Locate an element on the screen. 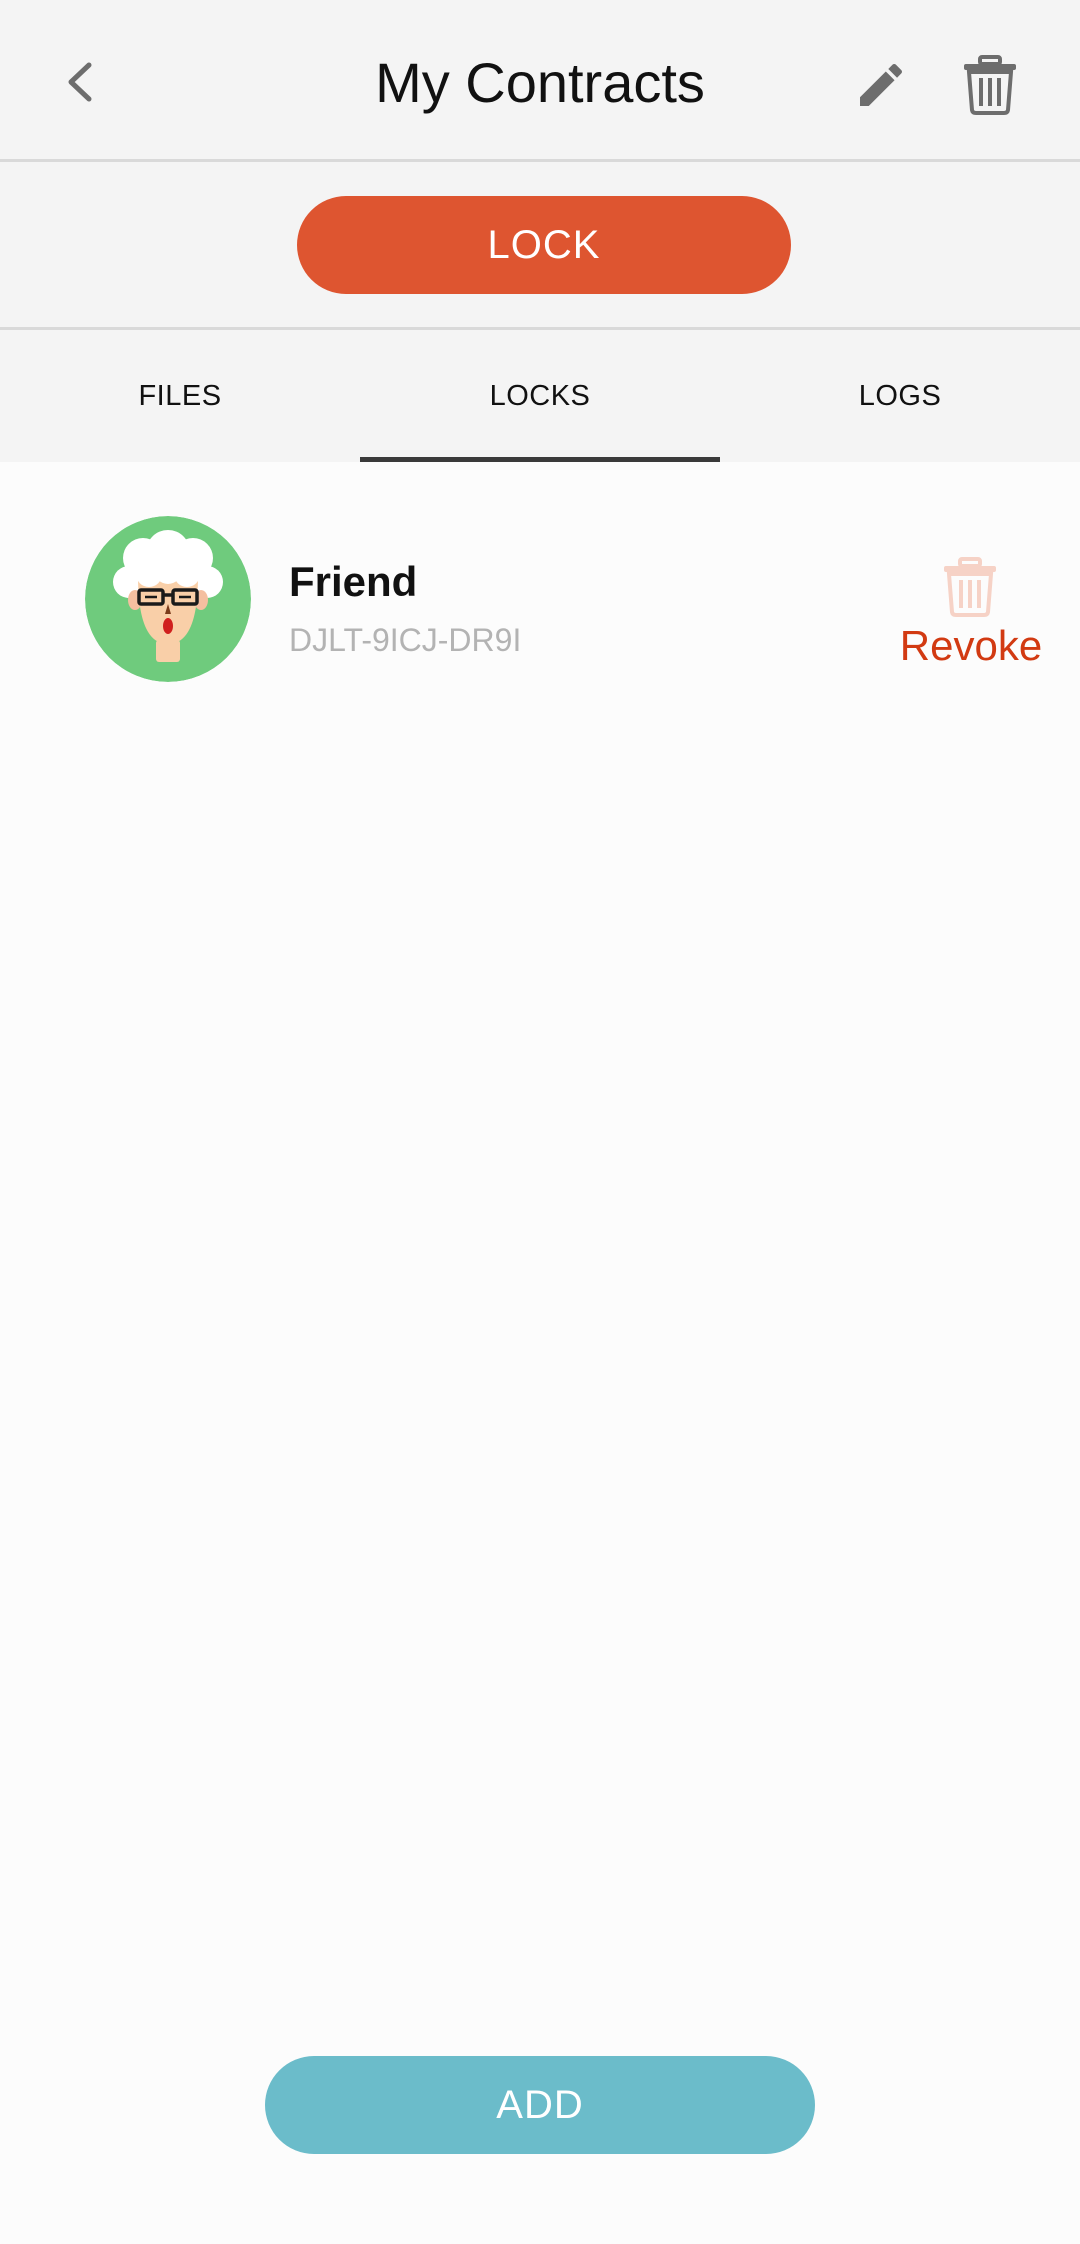  page-title: My Contracts is located at coordinates (540, 82).